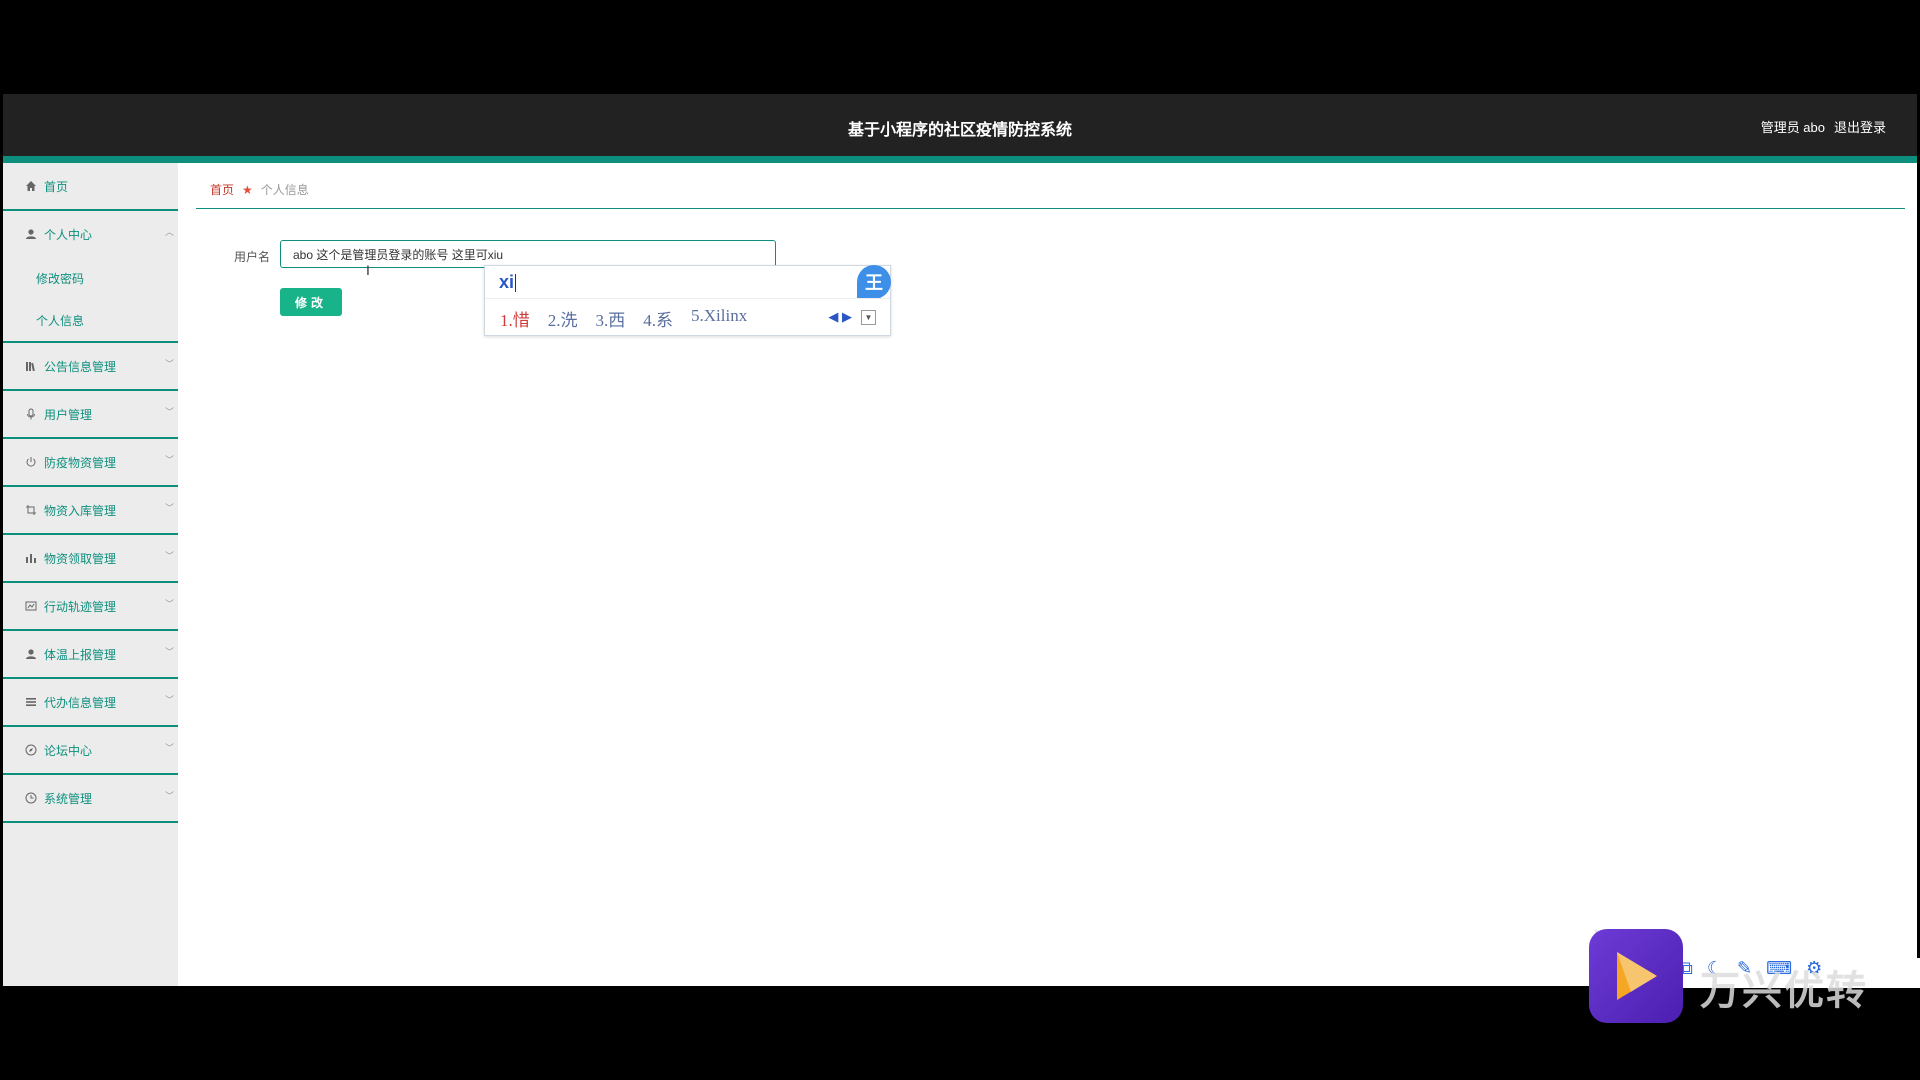 The image size is (1920, 1080). I want to click on ime-composition: xi, so click(508, 282).